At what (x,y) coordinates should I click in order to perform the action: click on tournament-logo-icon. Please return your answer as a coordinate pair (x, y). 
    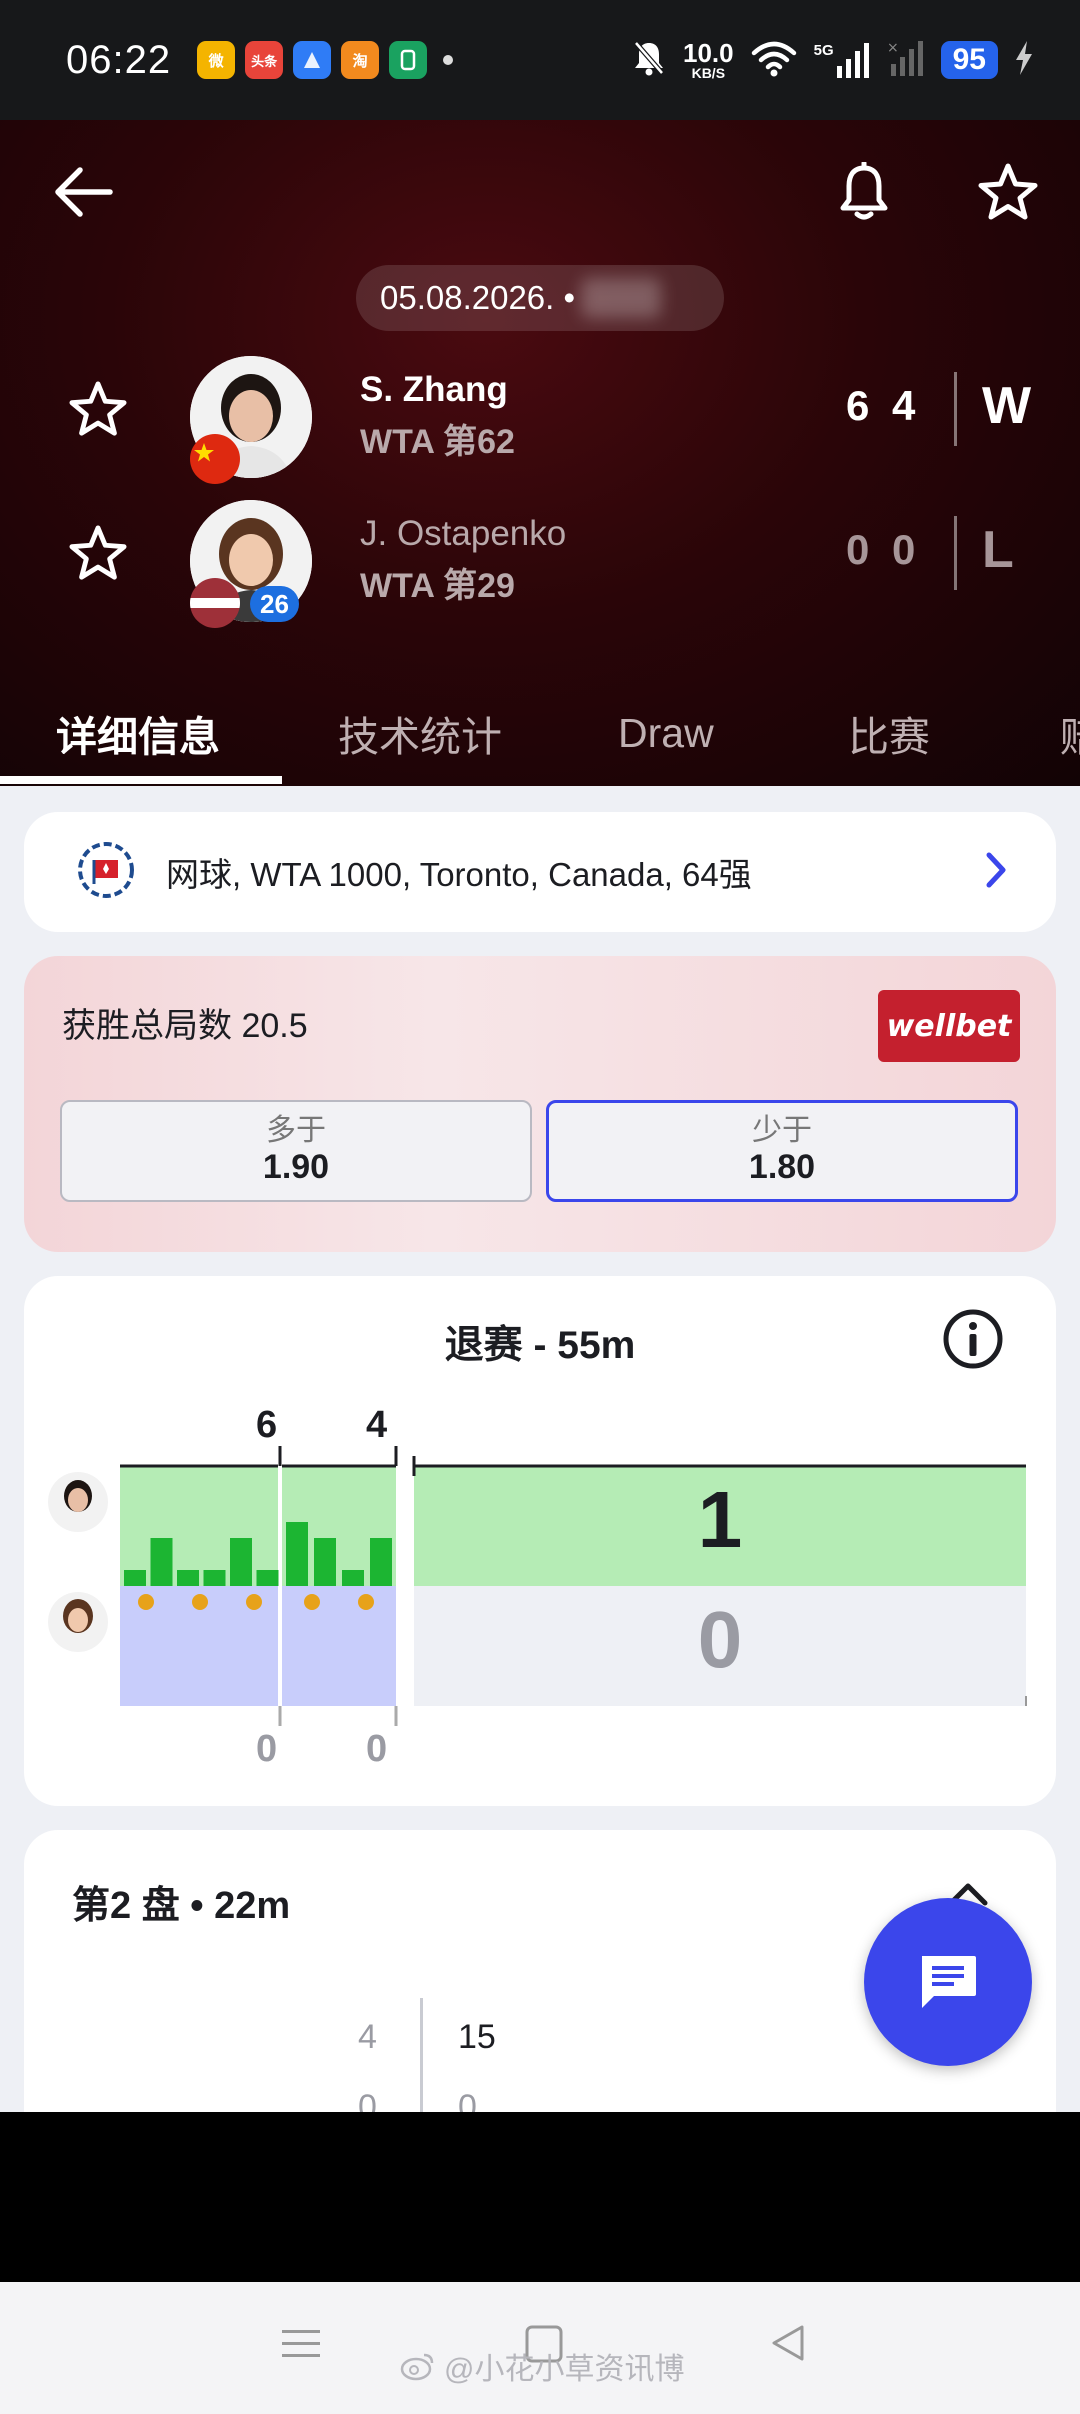
    Looking at the image, I should click on (106, 872).